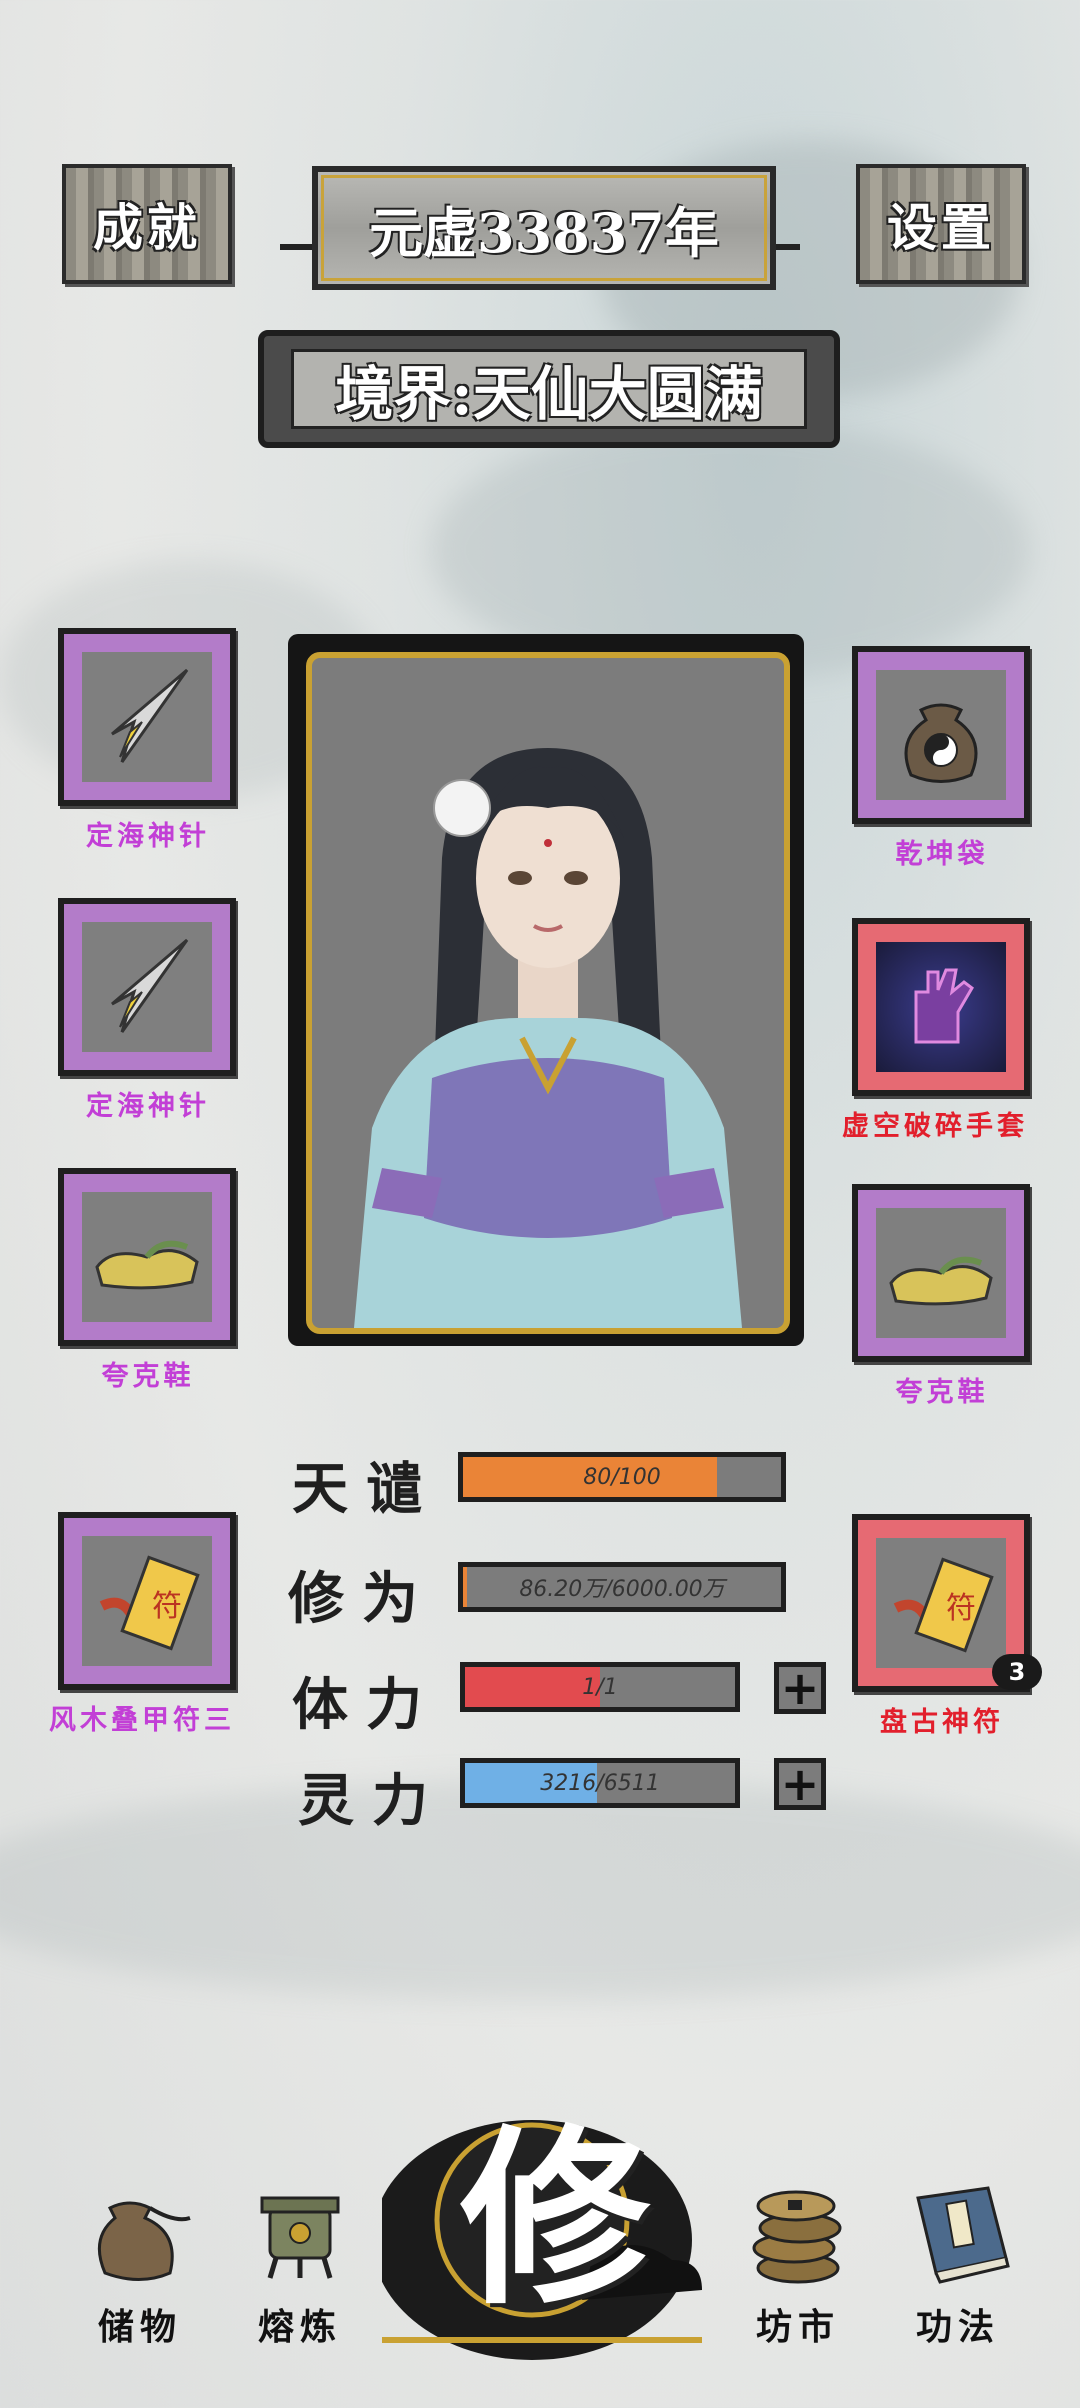  I want to click on equip-slot-left-3: 夸克鞋, so click(148, 1280).